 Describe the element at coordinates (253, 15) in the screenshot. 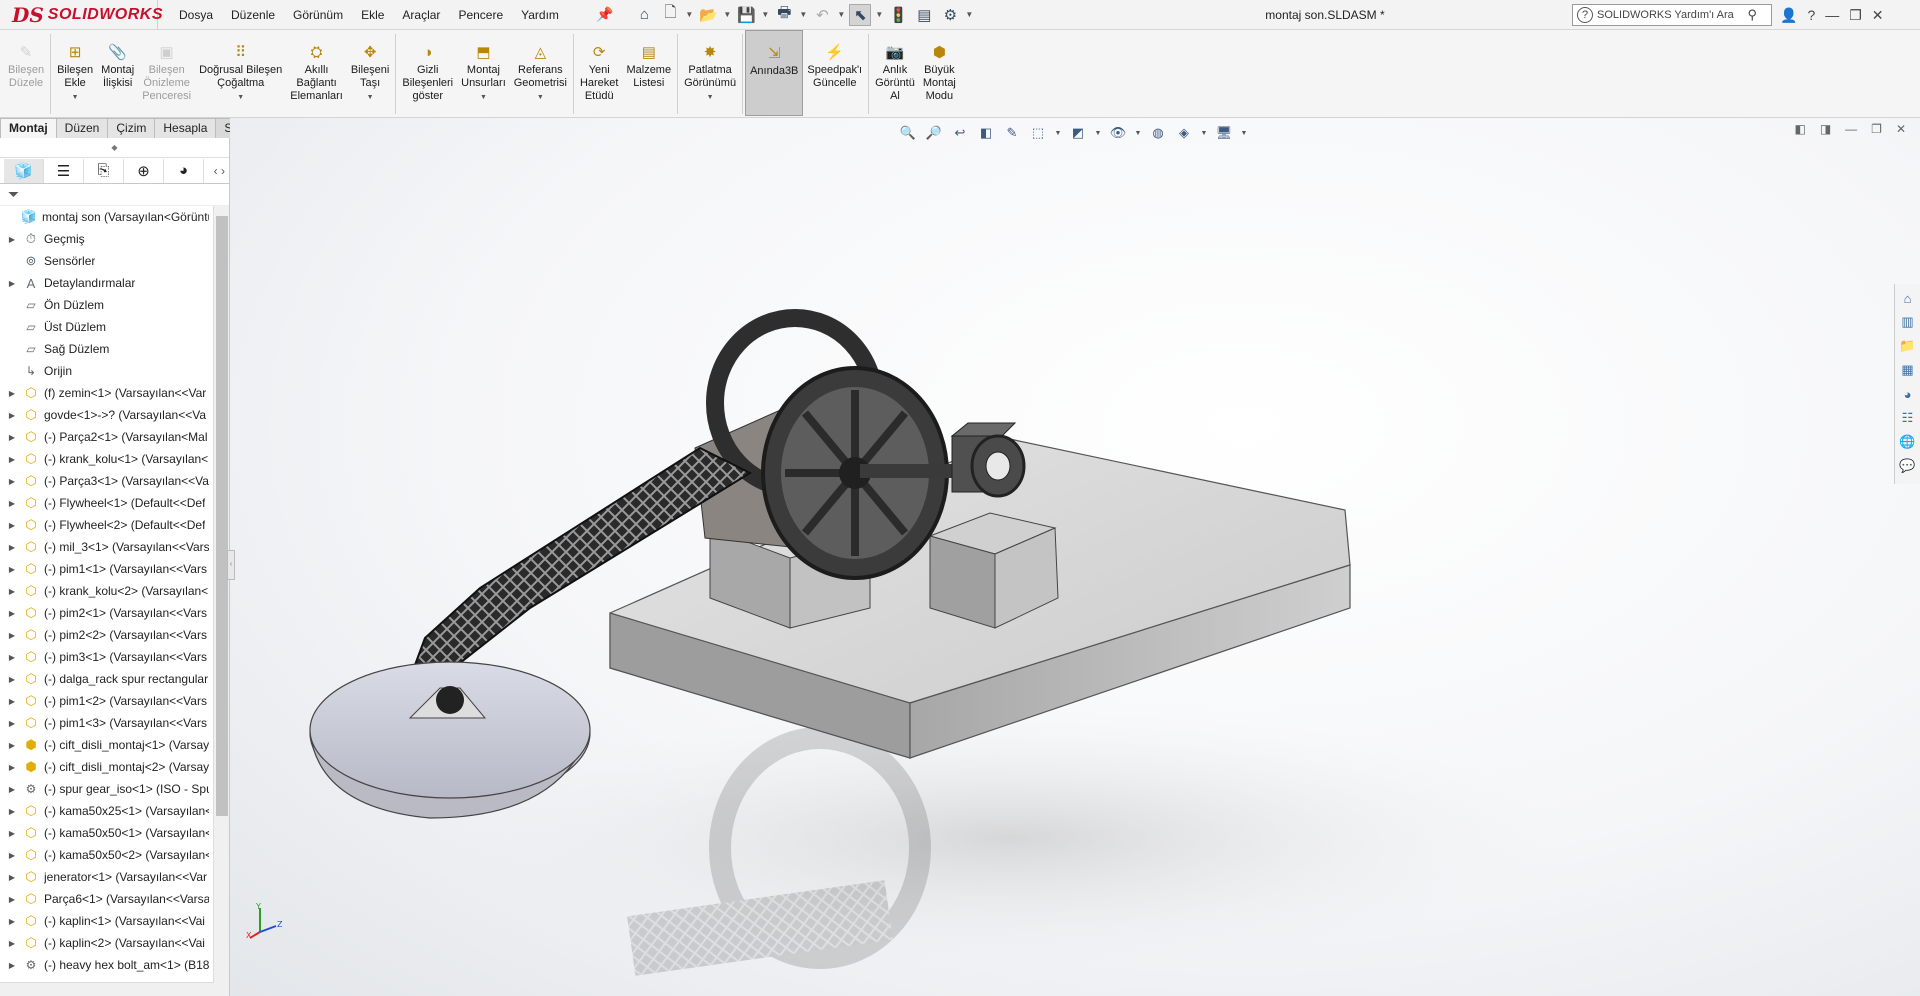

I see `menu-d-zenle: Düzenle` at that location.